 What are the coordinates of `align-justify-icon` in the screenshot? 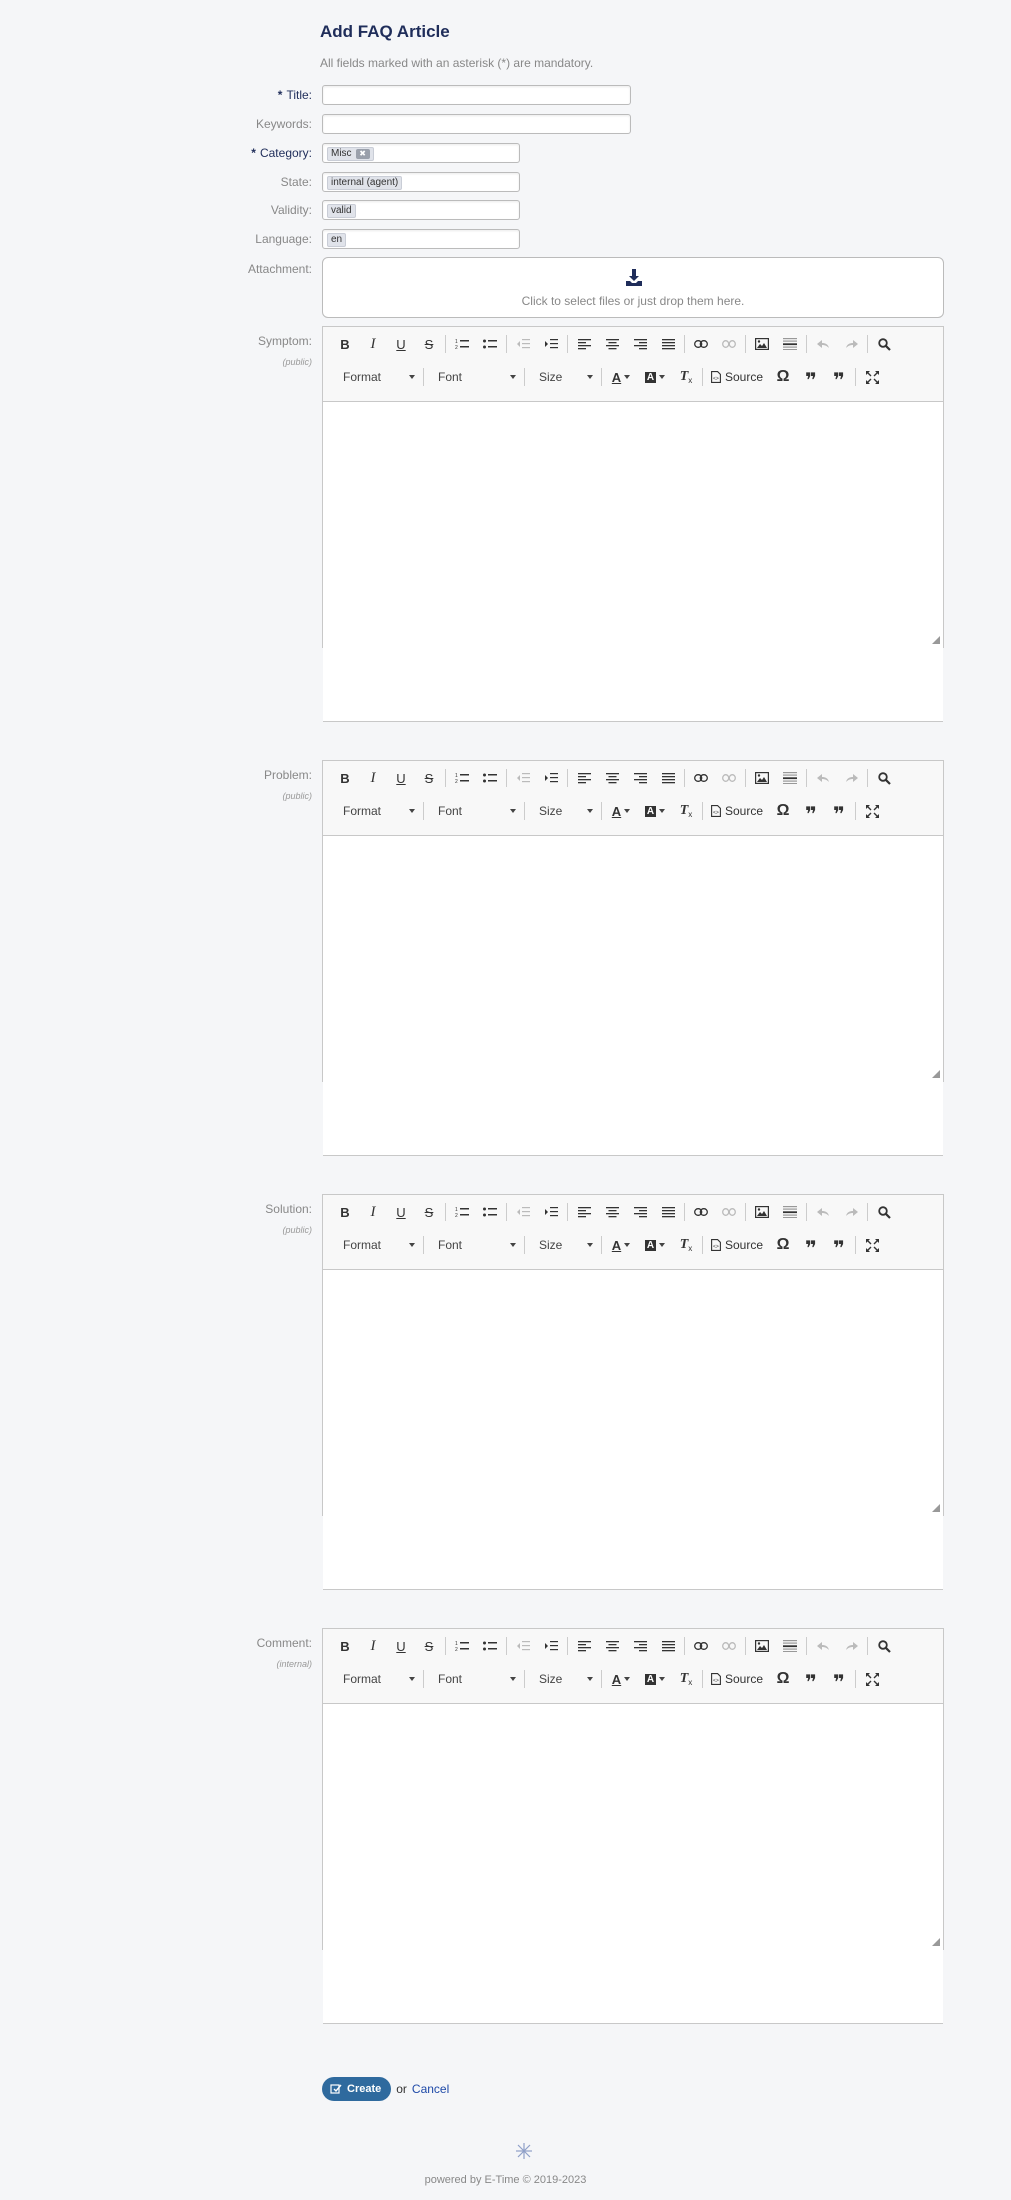 It's located at (668, 778).